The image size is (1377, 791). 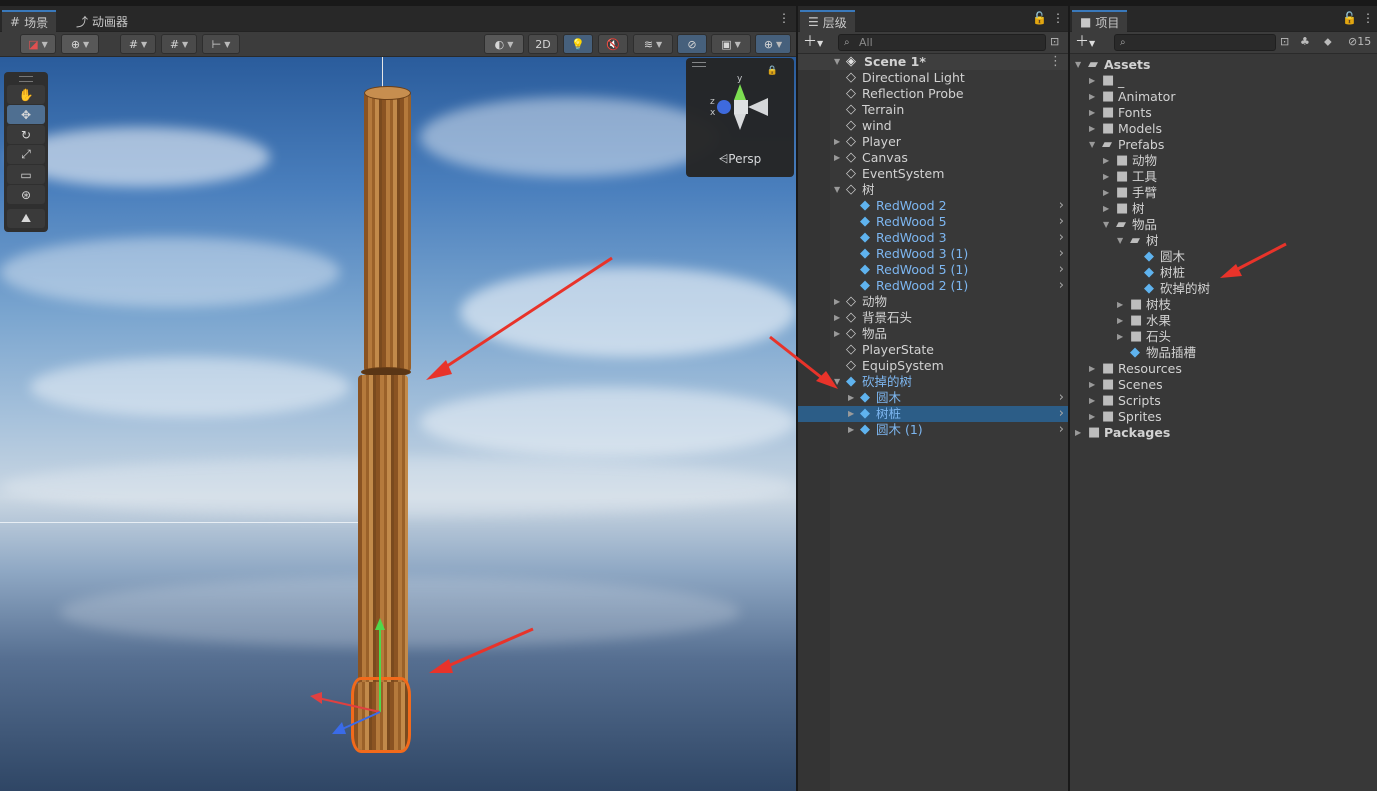 I want to click on hierarchy-item: ◇ Terrain, so click(x=933, y=110).